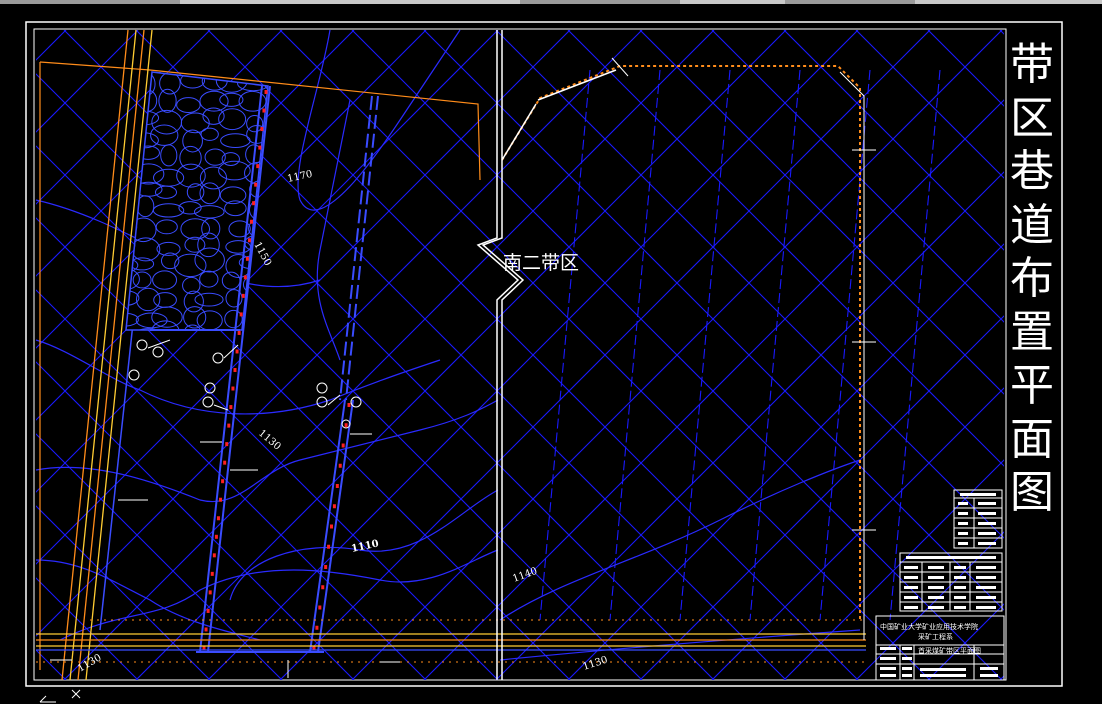 Image resolution: width=1102 pixels, height=704 pixels. Describe the element at coordinates (1032, 439) in the screenshot. I see `title-char: 面` at that location.